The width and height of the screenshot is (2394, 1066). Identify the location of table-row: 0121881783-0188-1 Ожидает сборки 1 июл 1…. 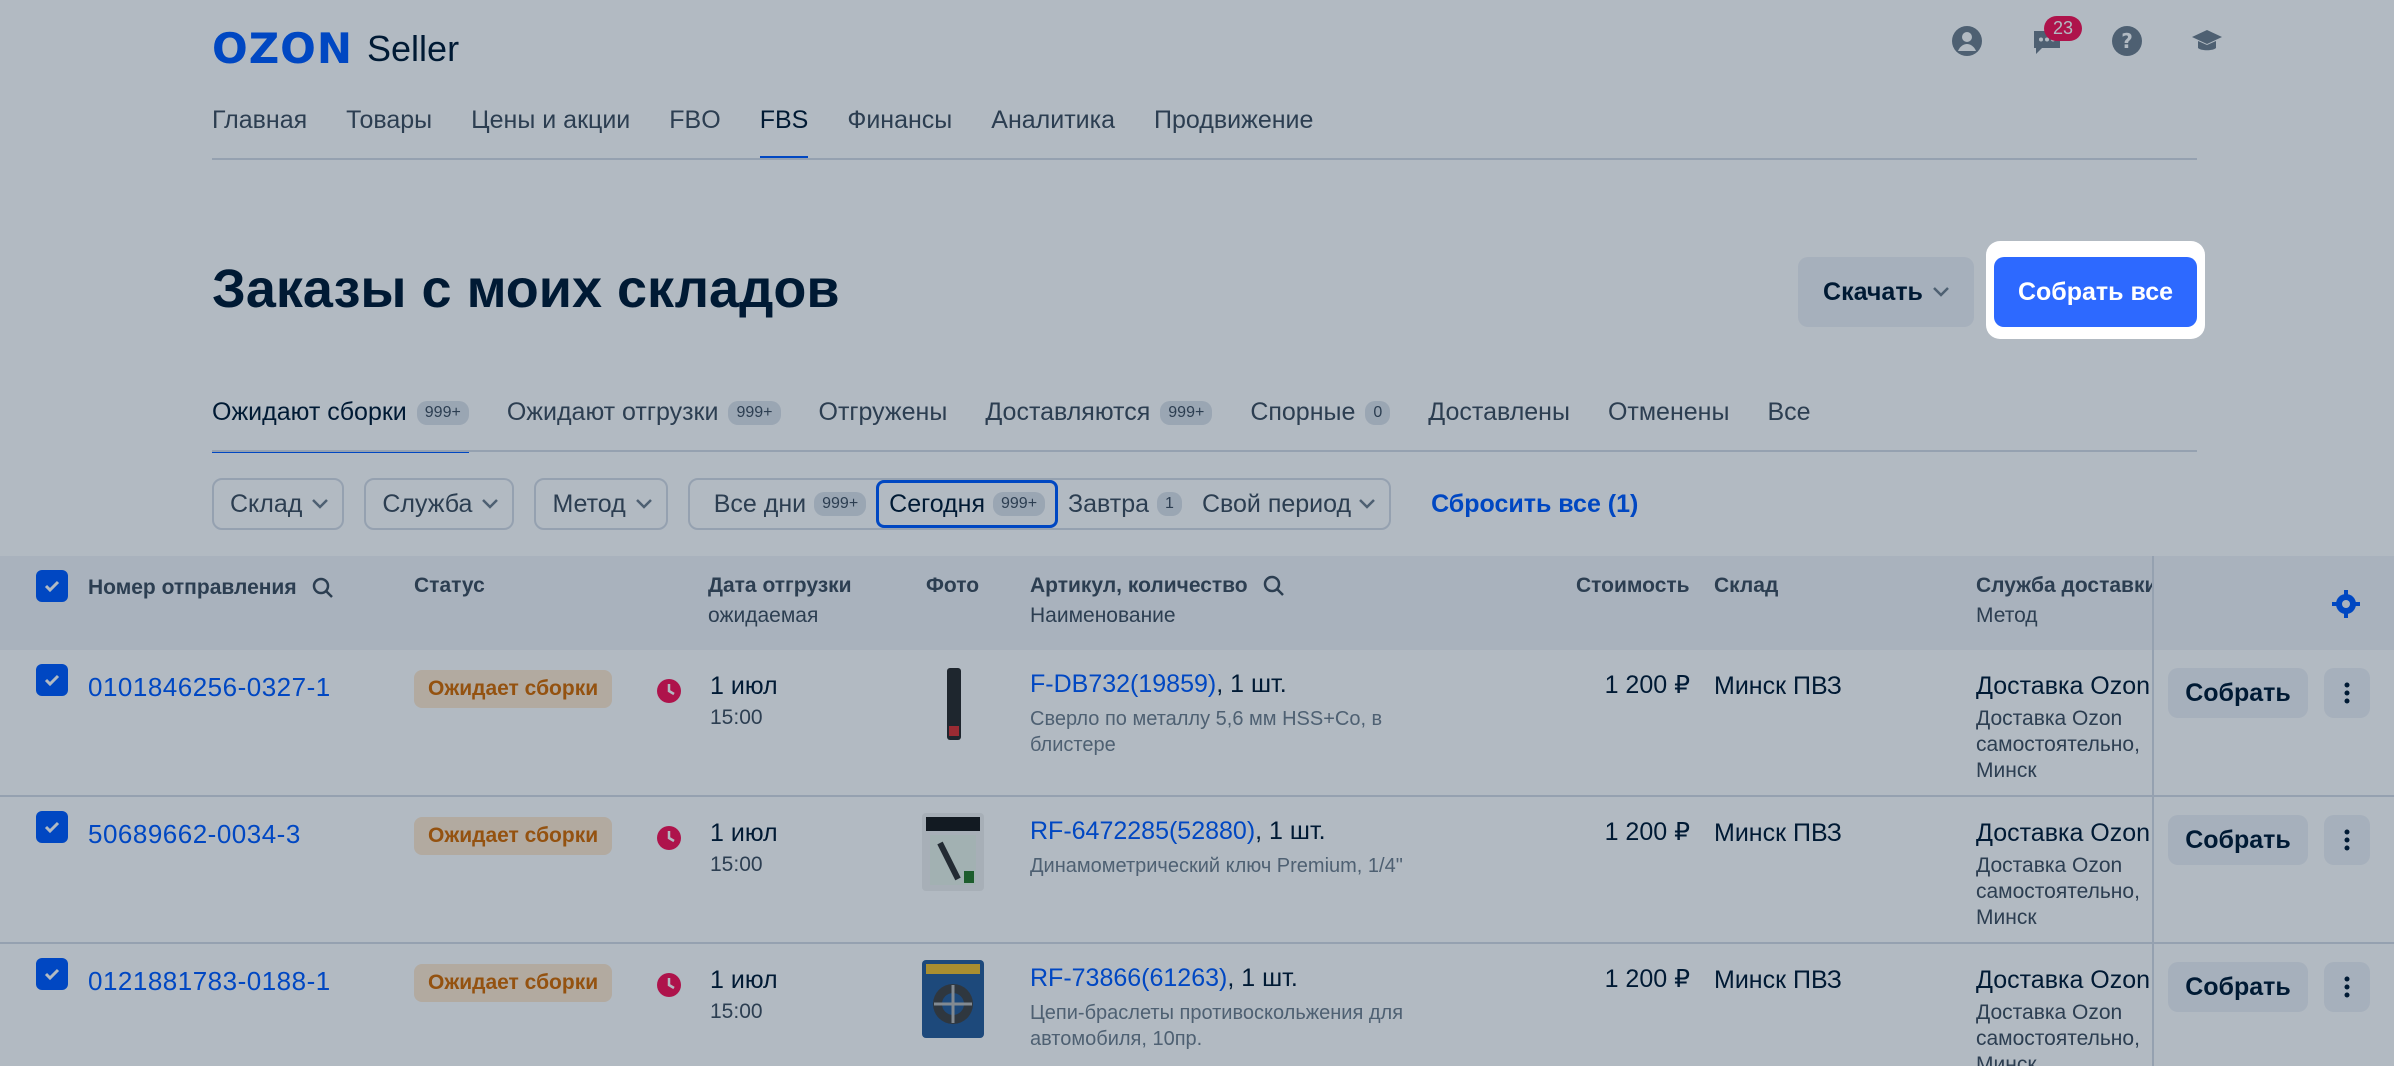
(1197, 1005).